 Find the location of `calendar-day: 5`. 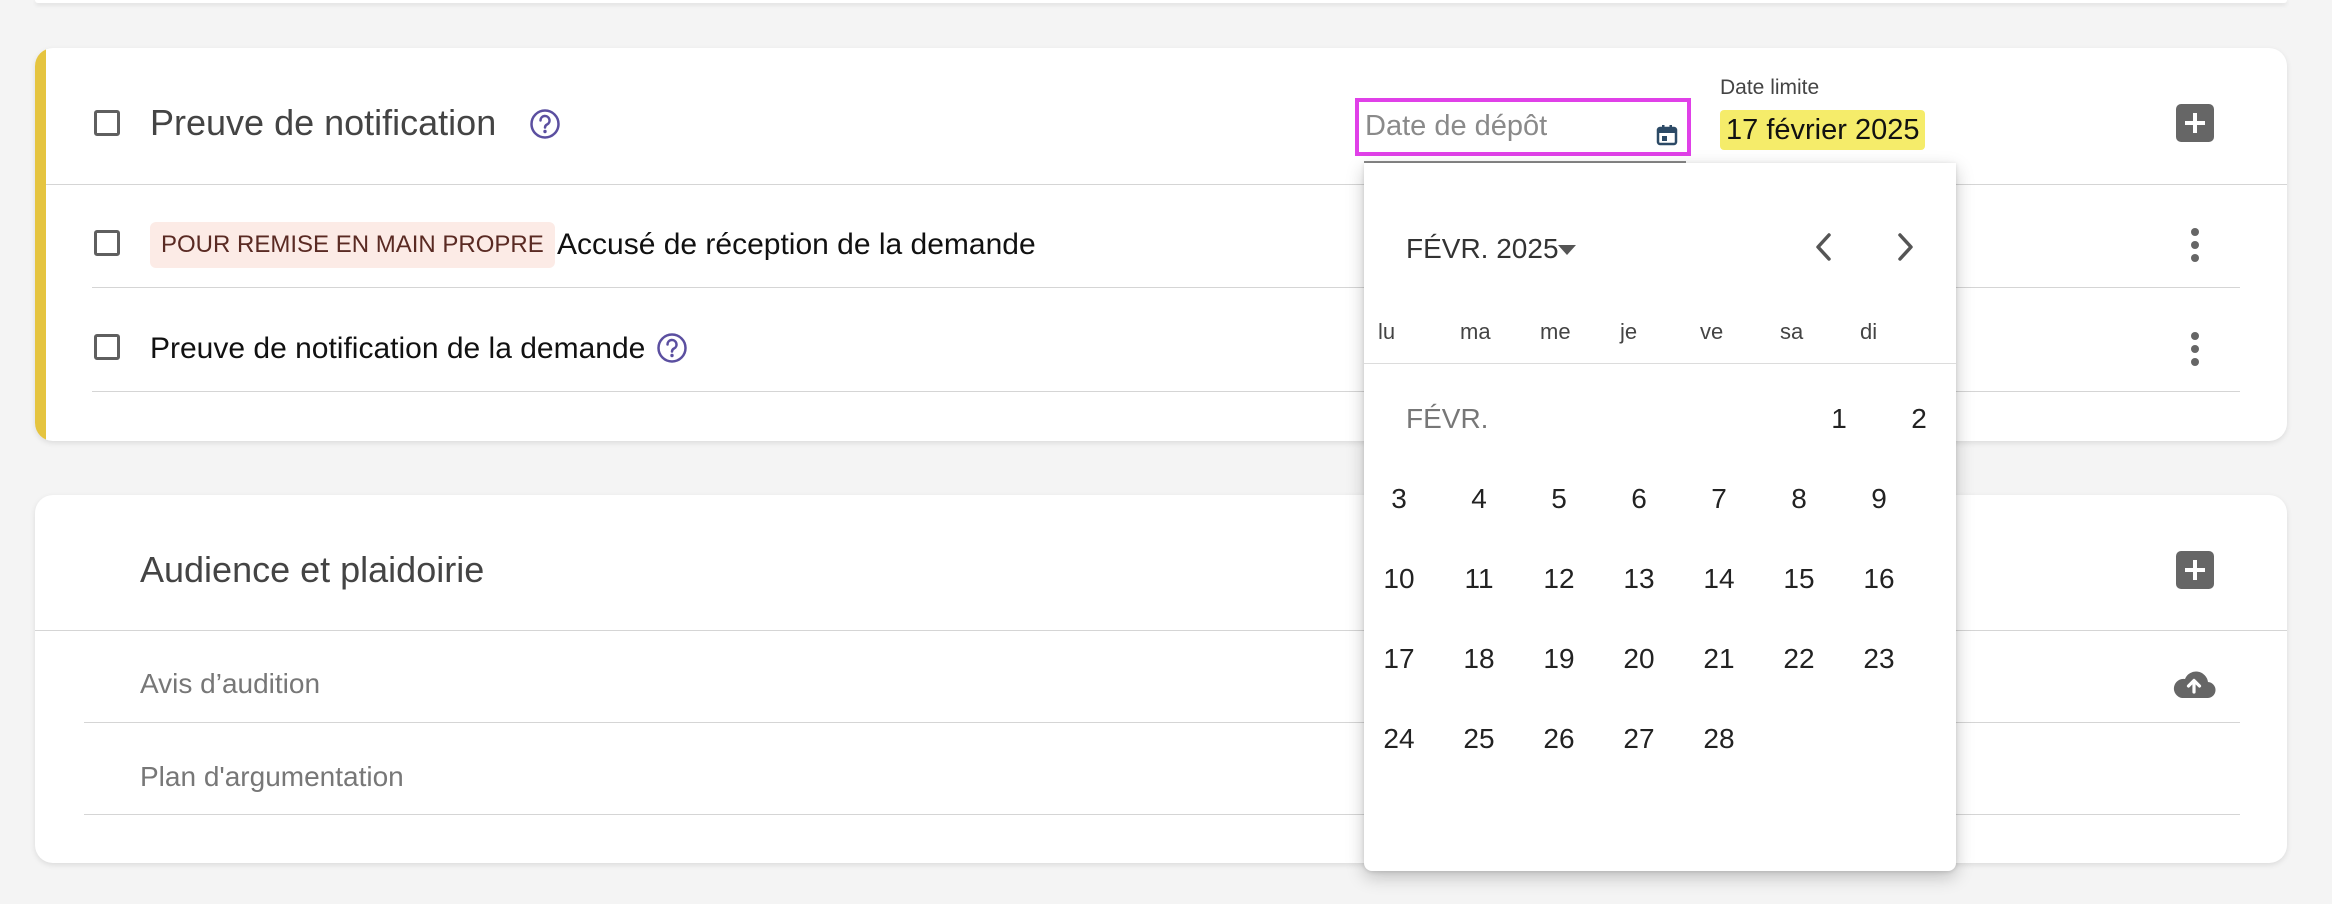

calendar-day: 5 is located at coordinates (1559, 499).